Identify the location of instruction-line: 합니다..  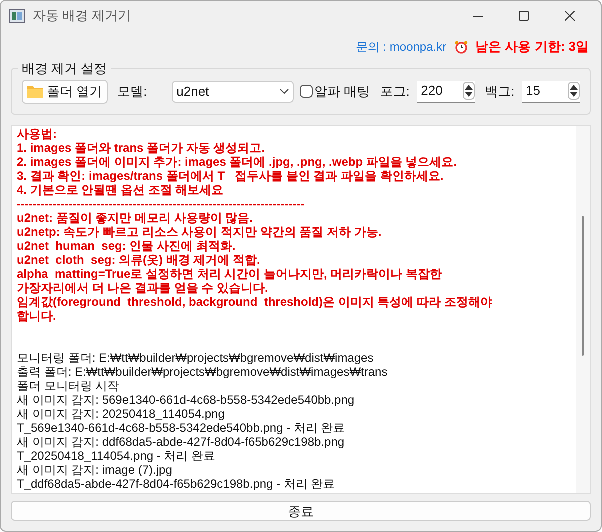
(36, 316).